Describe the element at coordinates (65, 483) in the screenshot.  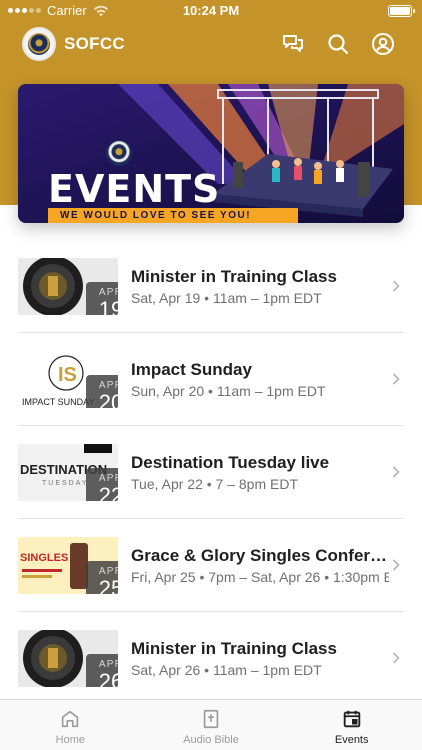
I see `destination-thumb-subtext: TUESDAY` at that location.